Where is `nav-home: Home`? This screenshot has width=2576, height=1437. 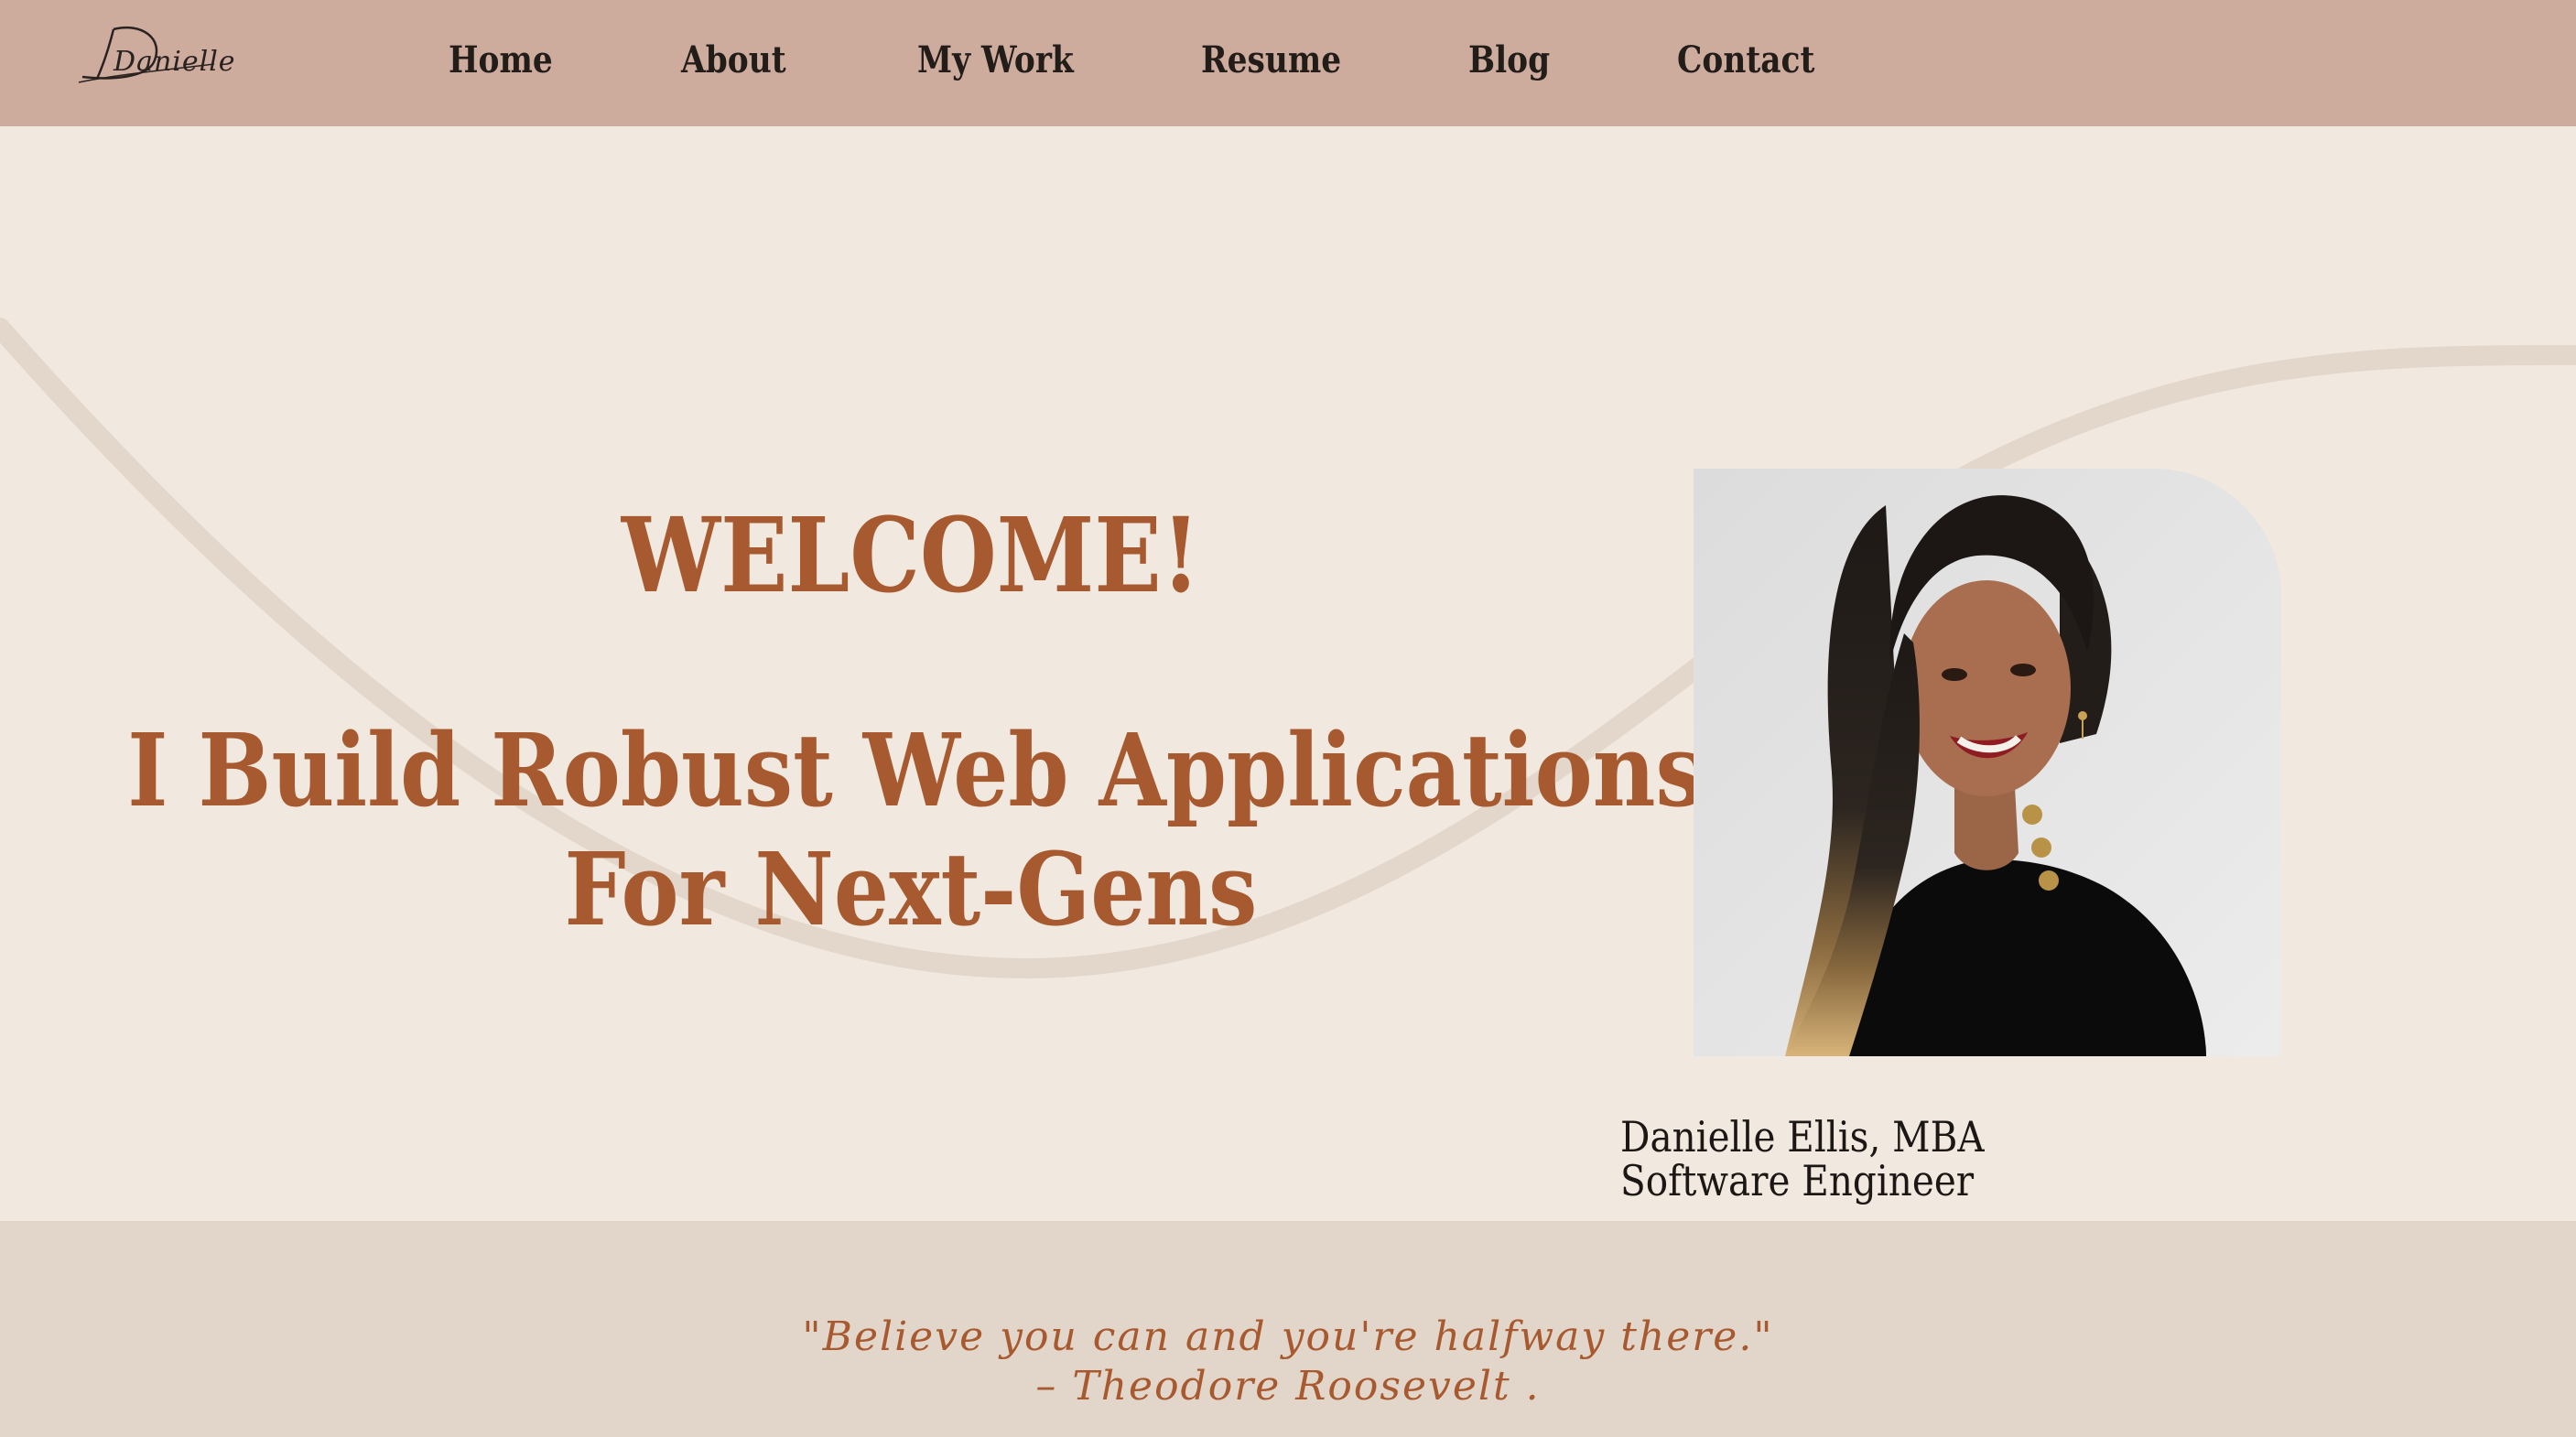 nav-home: Home is located at coordinates (501, 60).